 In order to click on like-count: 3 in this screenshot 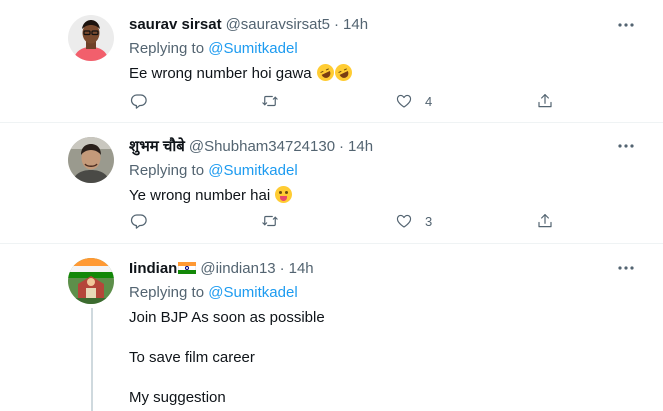, I will do `click(429, 221)`.